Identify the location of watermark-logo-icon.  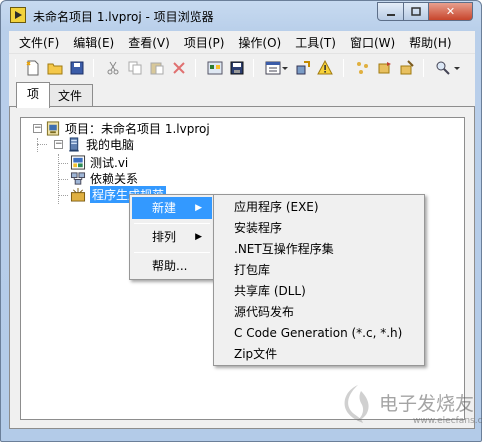
(356, 404).